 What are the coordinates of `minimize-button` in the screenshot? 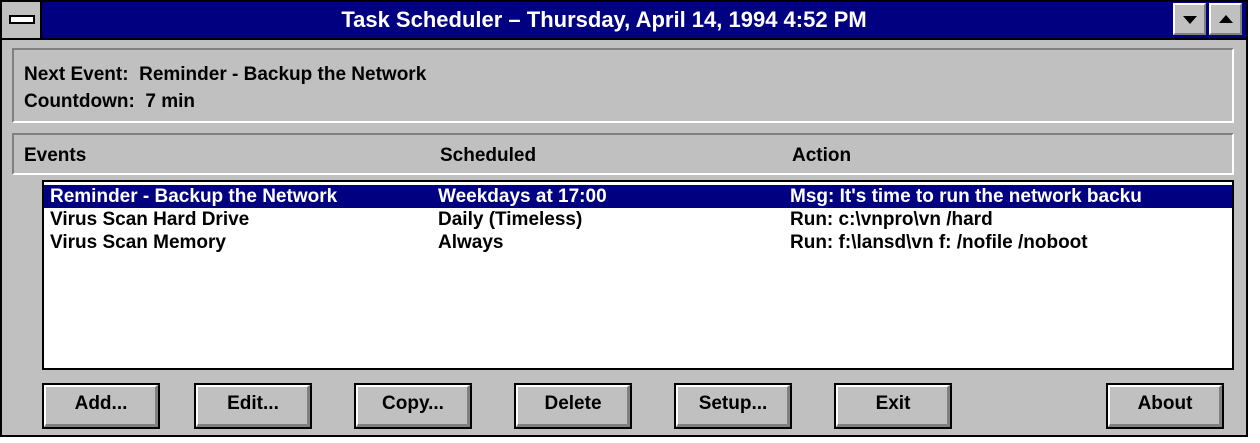 It's located at (1189, 19).